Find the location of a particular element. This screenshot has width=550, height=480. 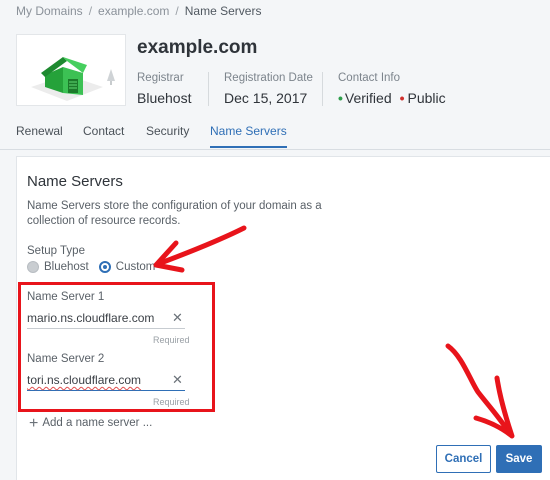

public-status: Public is located at coordinates (426, 98).